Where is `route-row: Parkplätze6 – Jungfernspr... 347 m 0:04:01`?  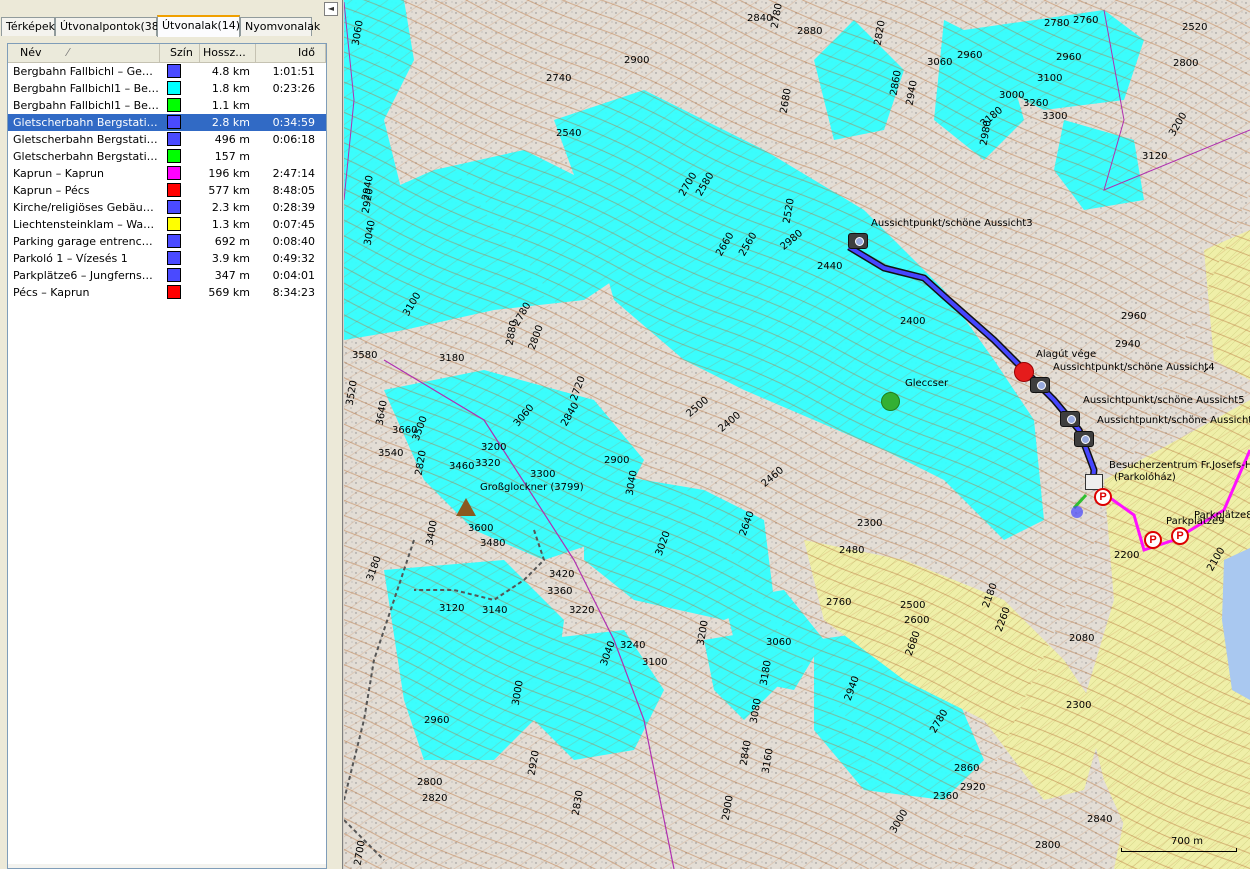 route-row: Parkplätze6 – Jungfernspr... 347 m 0:04:01 is located at coordinates (167, 275).